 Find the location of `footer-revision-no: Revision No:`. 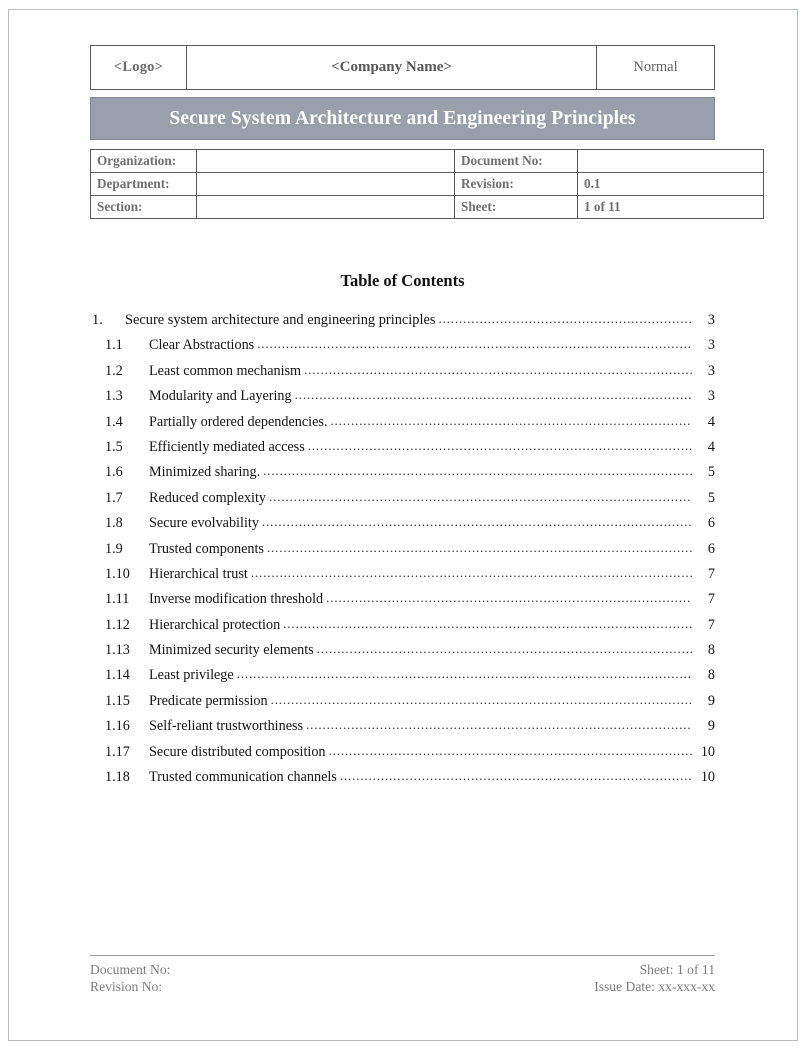

footer-revision-no: Revision No: is located at coordinates (126, 986).